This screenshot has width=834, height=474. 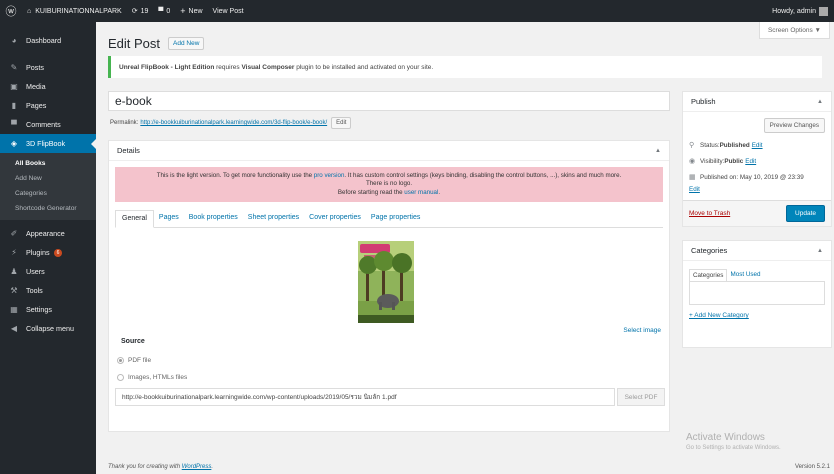 What do you see at coordinates (11, 11) in the screenshot?
I see `wordpress-logo-icon: ⓦ` at bounding box center [11, 11].